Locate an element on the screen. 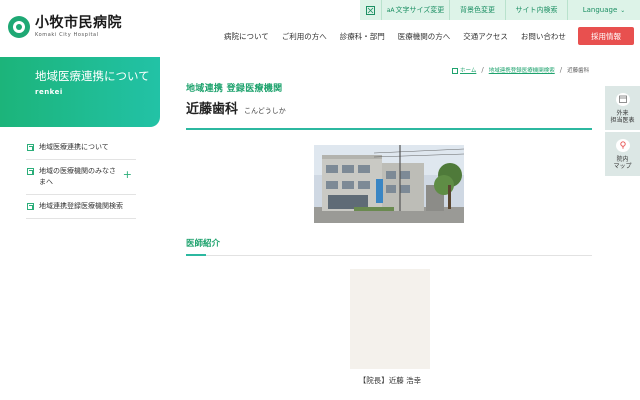  recruit-button: 採用情報 is located at coordinates (606, 36).